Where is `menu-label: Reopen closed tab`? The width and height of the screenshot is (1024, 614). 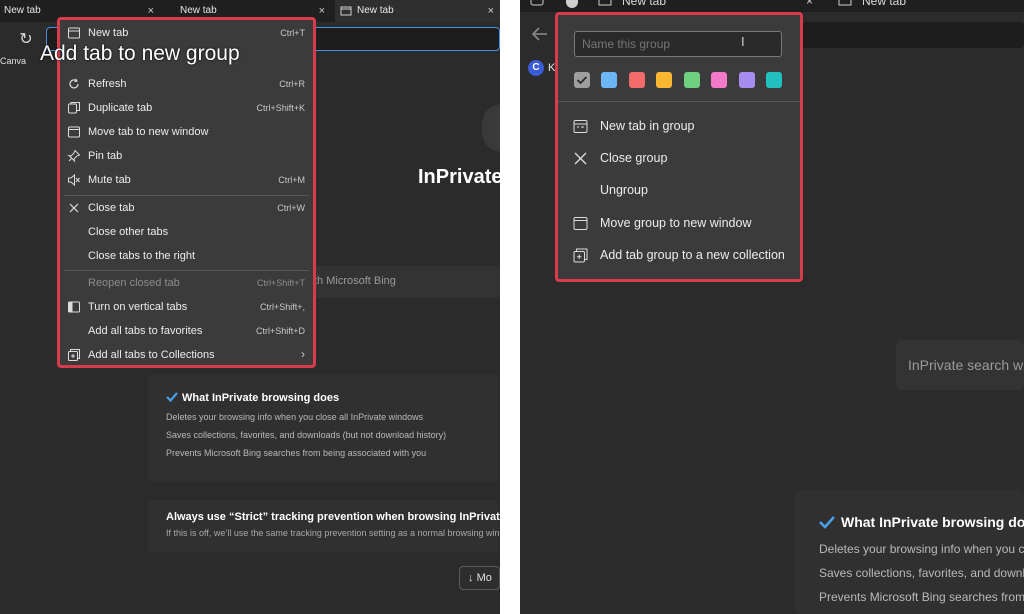
menu-label: Reopen closed tab is located at coordinates (134, 283).